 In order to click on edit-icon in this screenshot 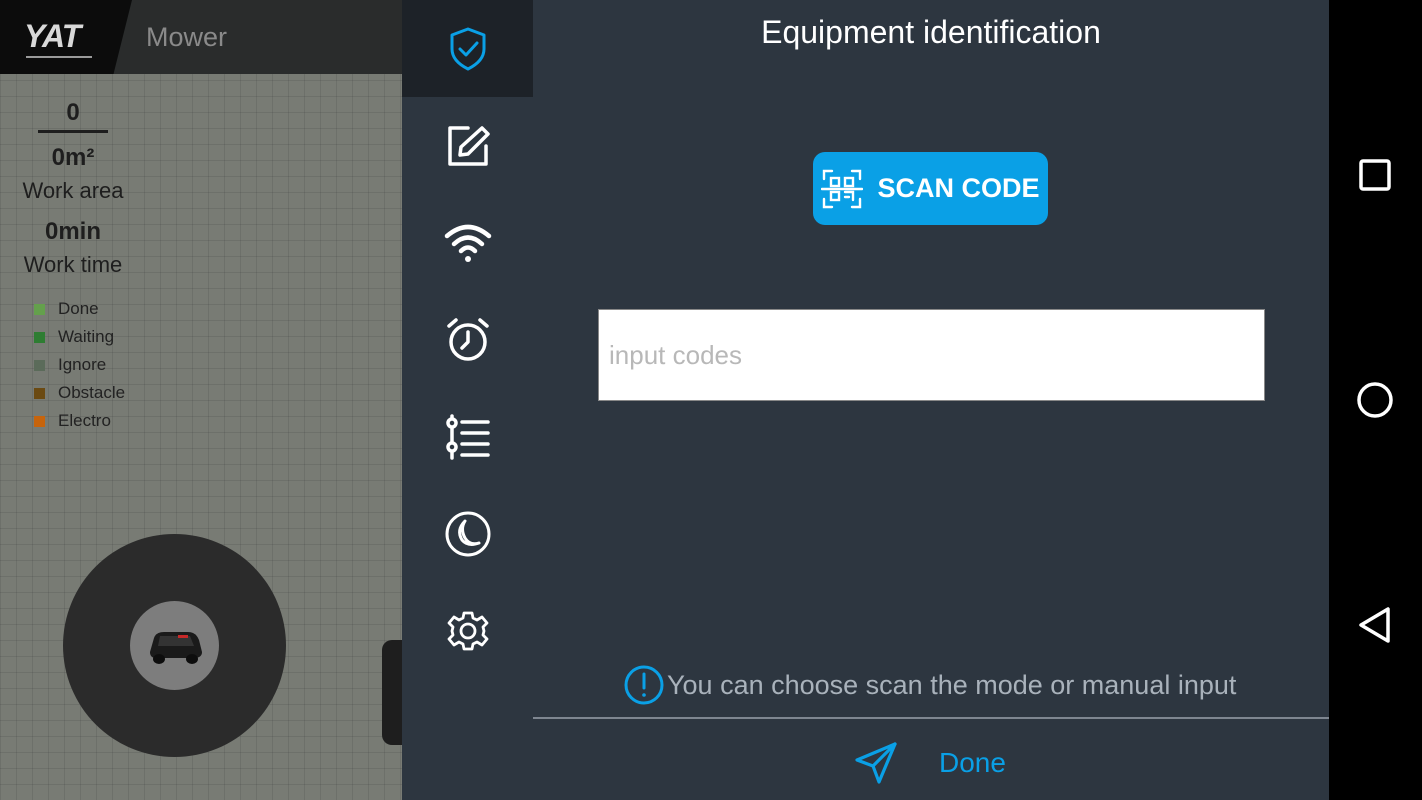, I will do `click(468, 145)`.